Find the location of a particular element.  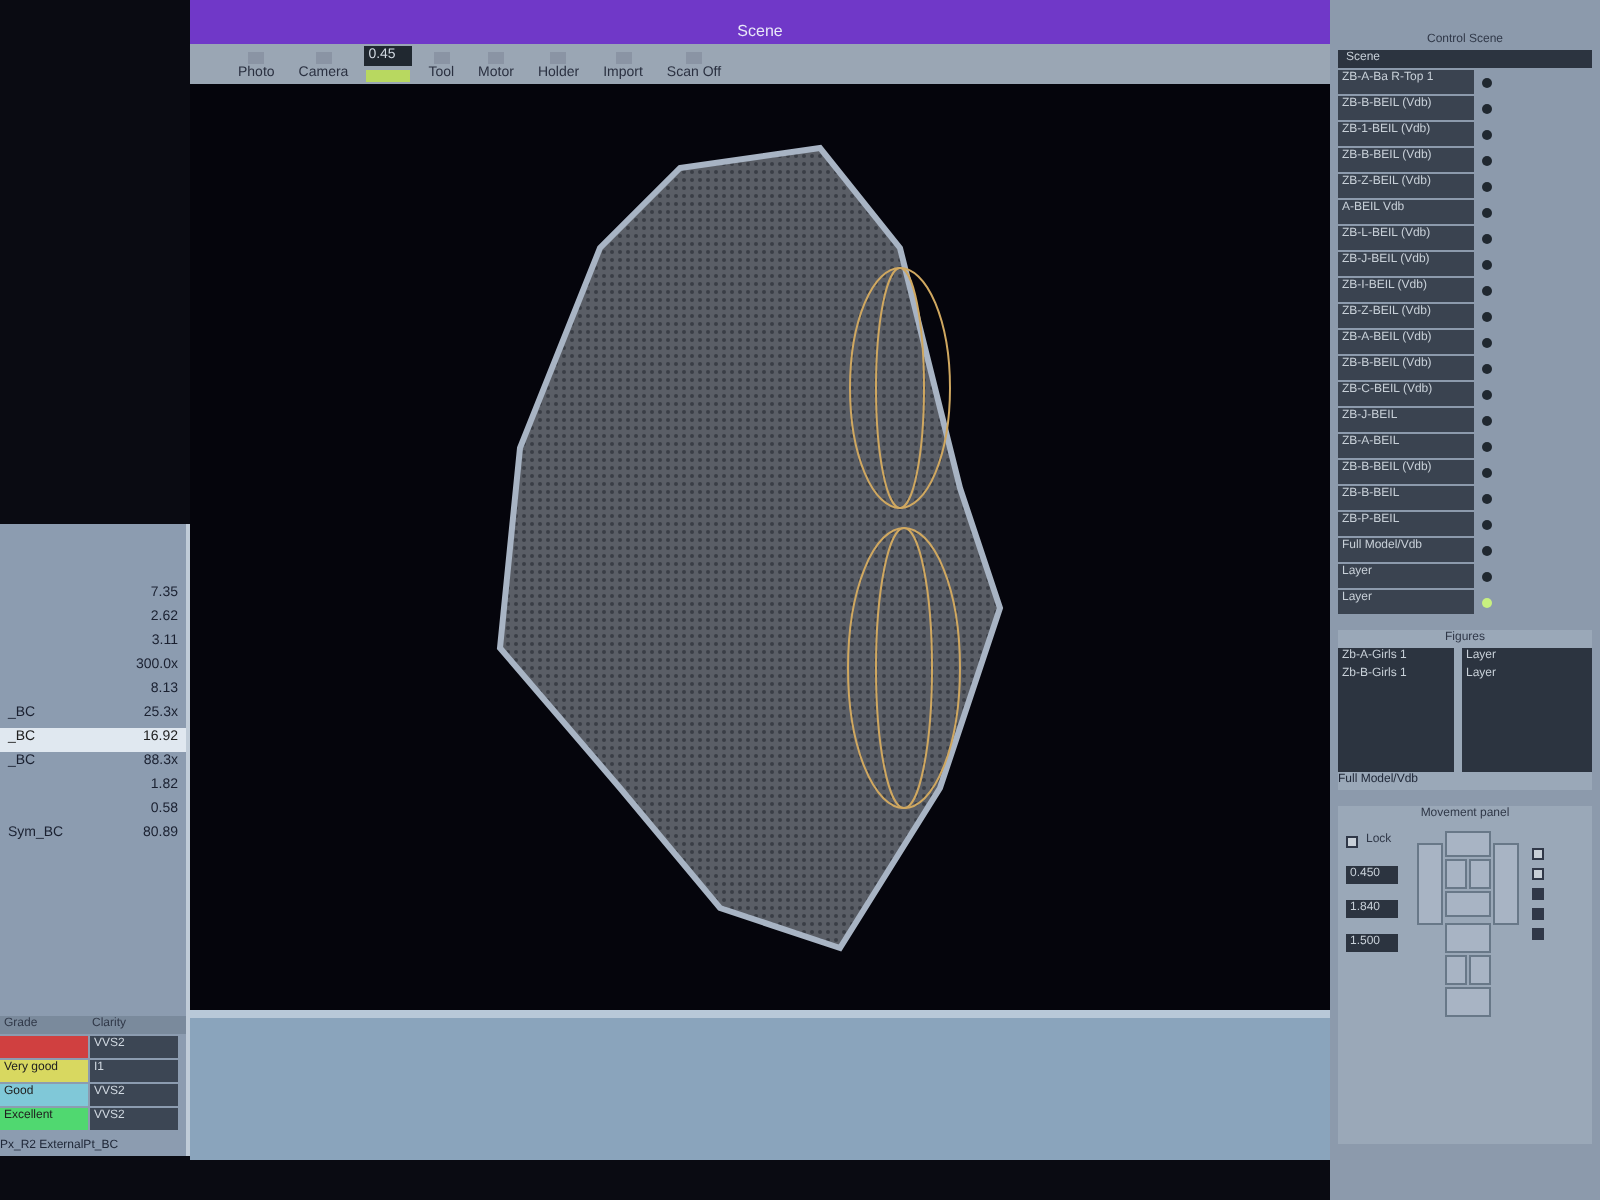

window-title: Scene is located at coordinates (760, 32).